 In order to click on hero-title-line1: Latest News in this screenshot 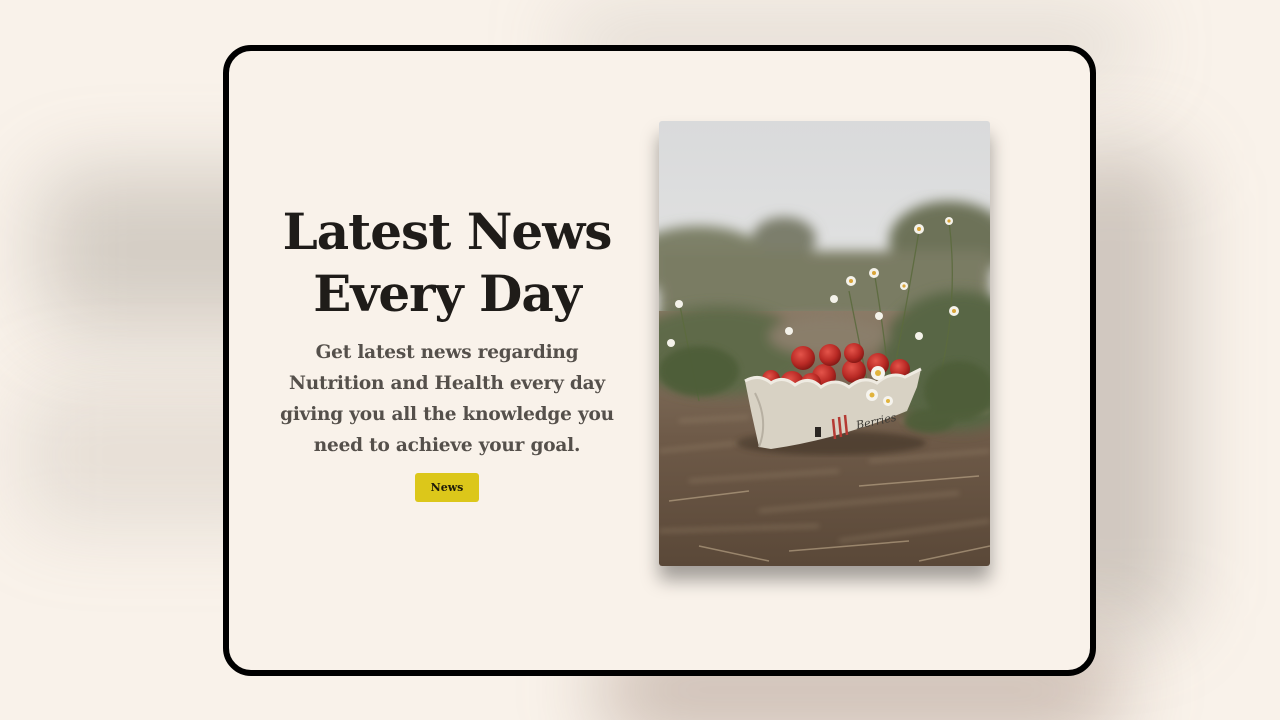, I will do `click(447, 231)`.